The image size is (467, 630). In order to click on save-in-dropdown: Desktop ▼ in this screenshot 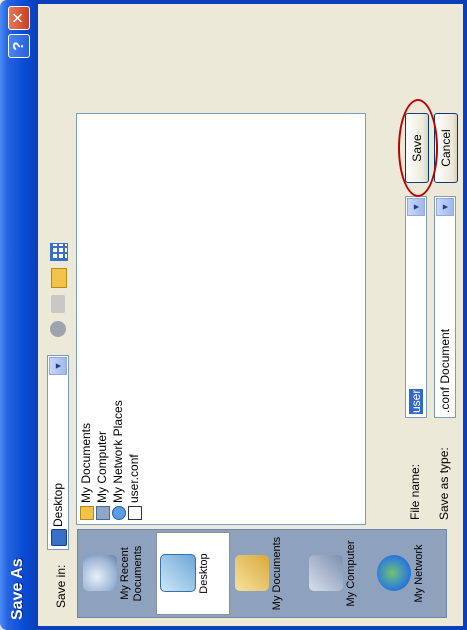, I will do `click(58, 452)`.